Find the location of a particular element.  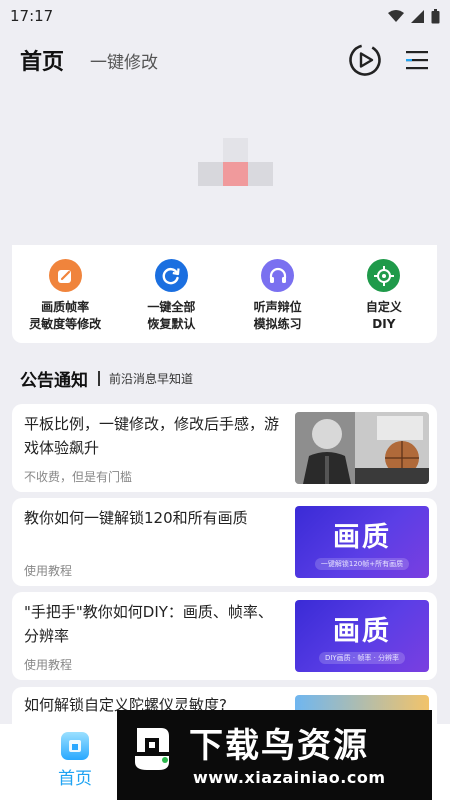

banner-image is located at coordinates (236, 162).